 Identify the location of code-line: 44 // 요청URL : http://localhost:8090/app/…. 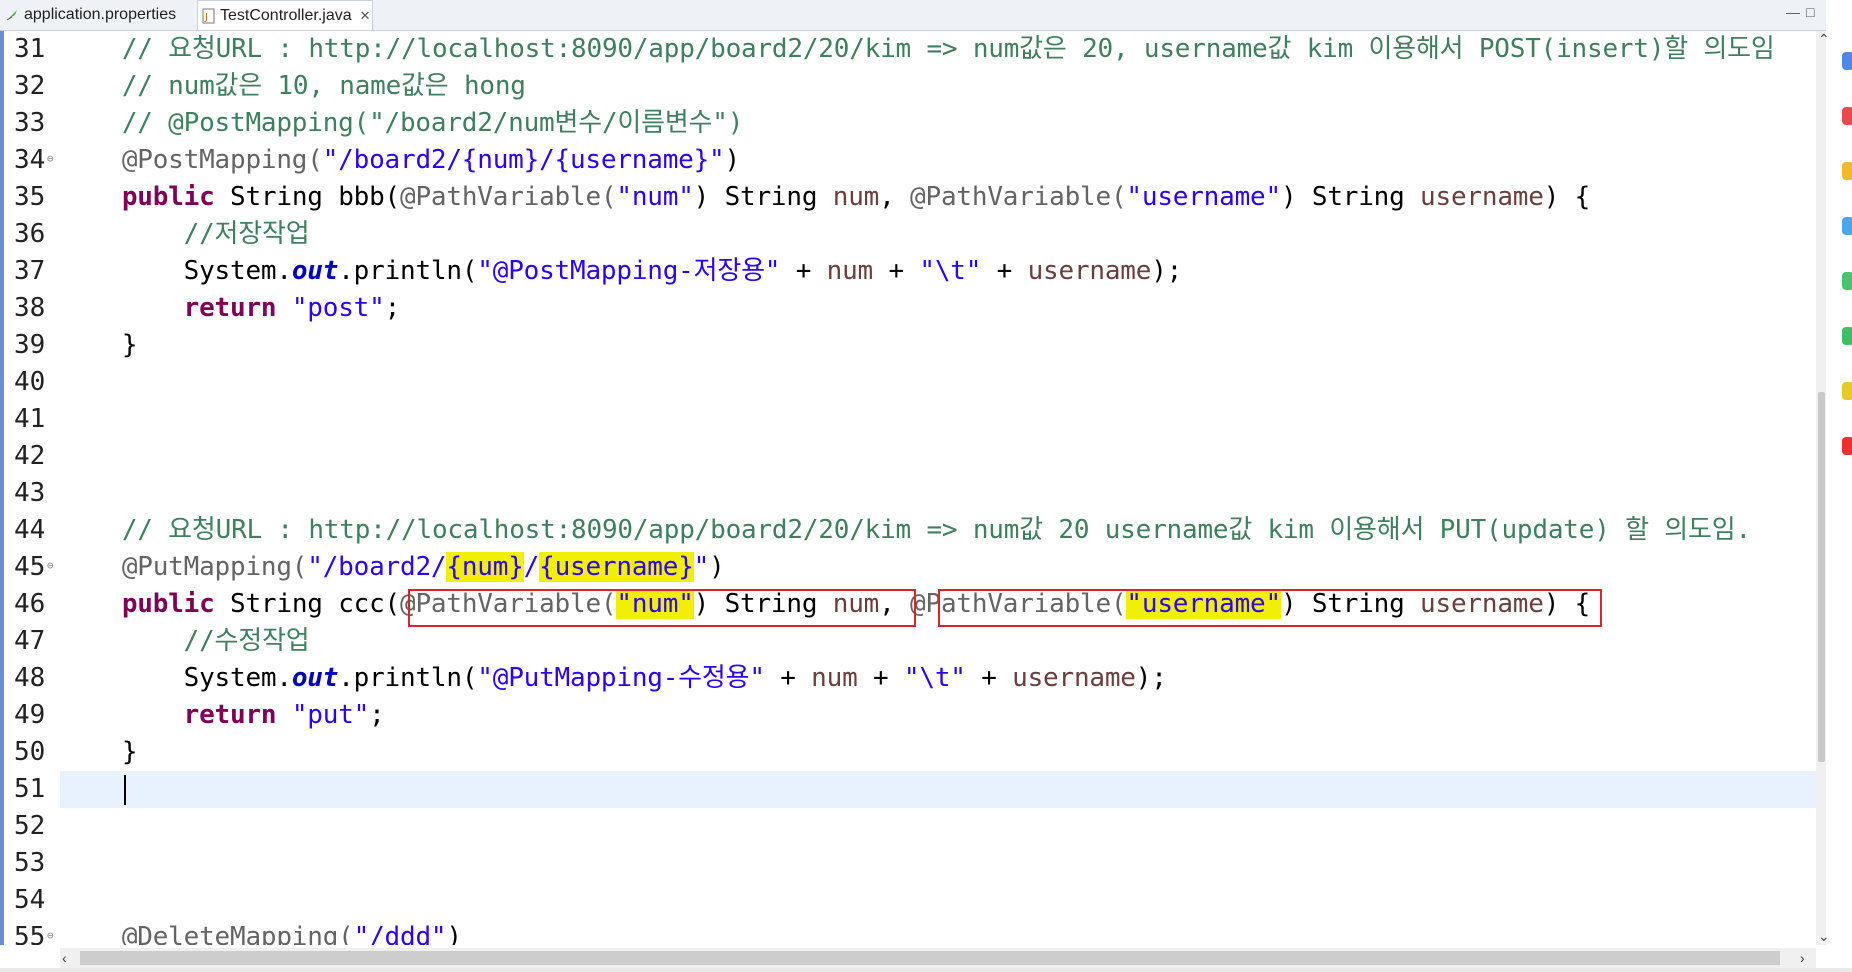
(908, 530).